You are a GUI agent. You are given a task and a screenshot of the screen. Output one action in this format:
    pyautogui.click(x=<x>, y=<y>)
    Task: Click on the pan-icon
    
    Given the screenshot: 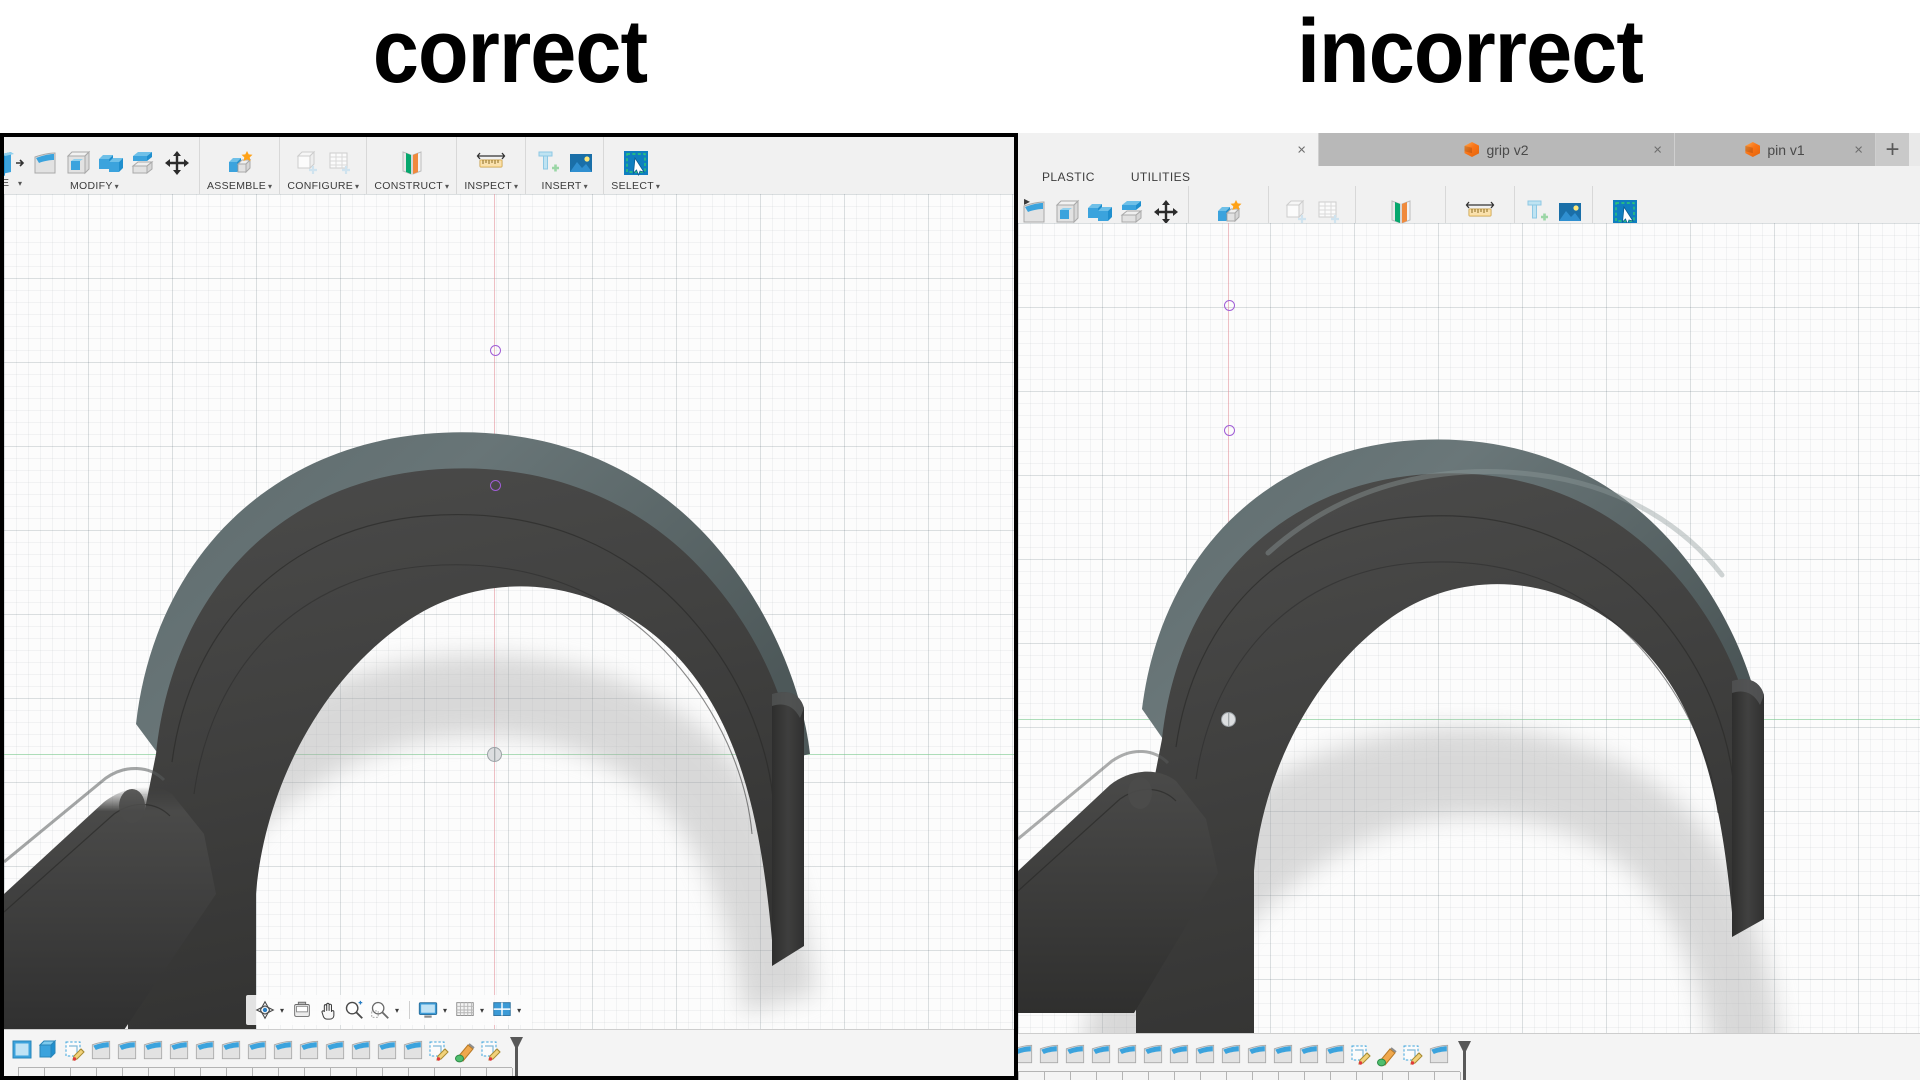 What is the action you would take?
    pyautogui.click(x=328, y=1010)
    